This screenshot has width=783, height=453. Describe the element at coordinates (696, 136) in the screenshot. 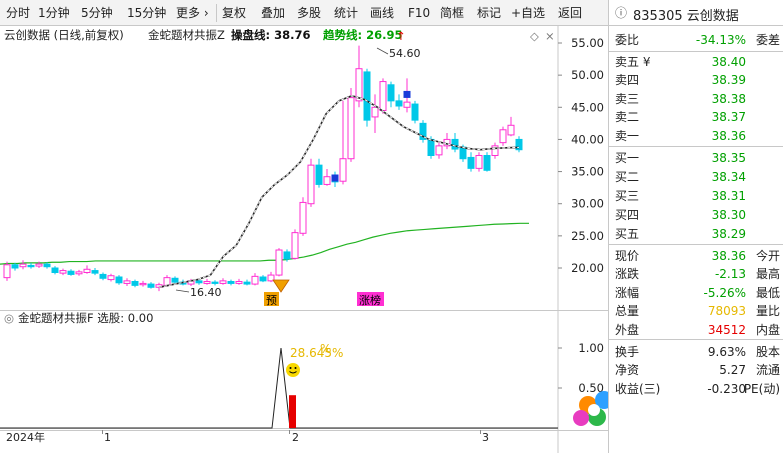

I see `ask-row: 卖一 38.36` at that location.